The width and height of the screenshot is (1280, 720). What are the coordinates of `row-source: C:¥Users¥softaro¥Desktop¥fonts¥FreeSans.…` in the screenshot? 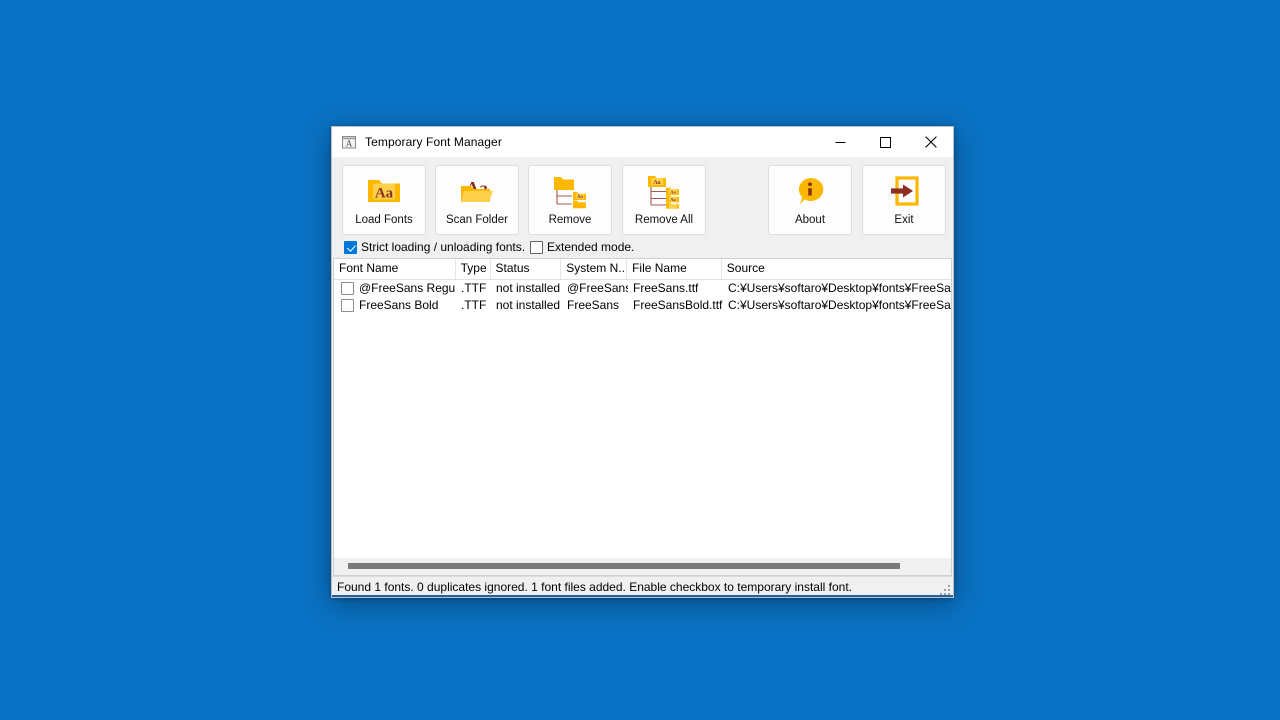 It's located at (839, 288).